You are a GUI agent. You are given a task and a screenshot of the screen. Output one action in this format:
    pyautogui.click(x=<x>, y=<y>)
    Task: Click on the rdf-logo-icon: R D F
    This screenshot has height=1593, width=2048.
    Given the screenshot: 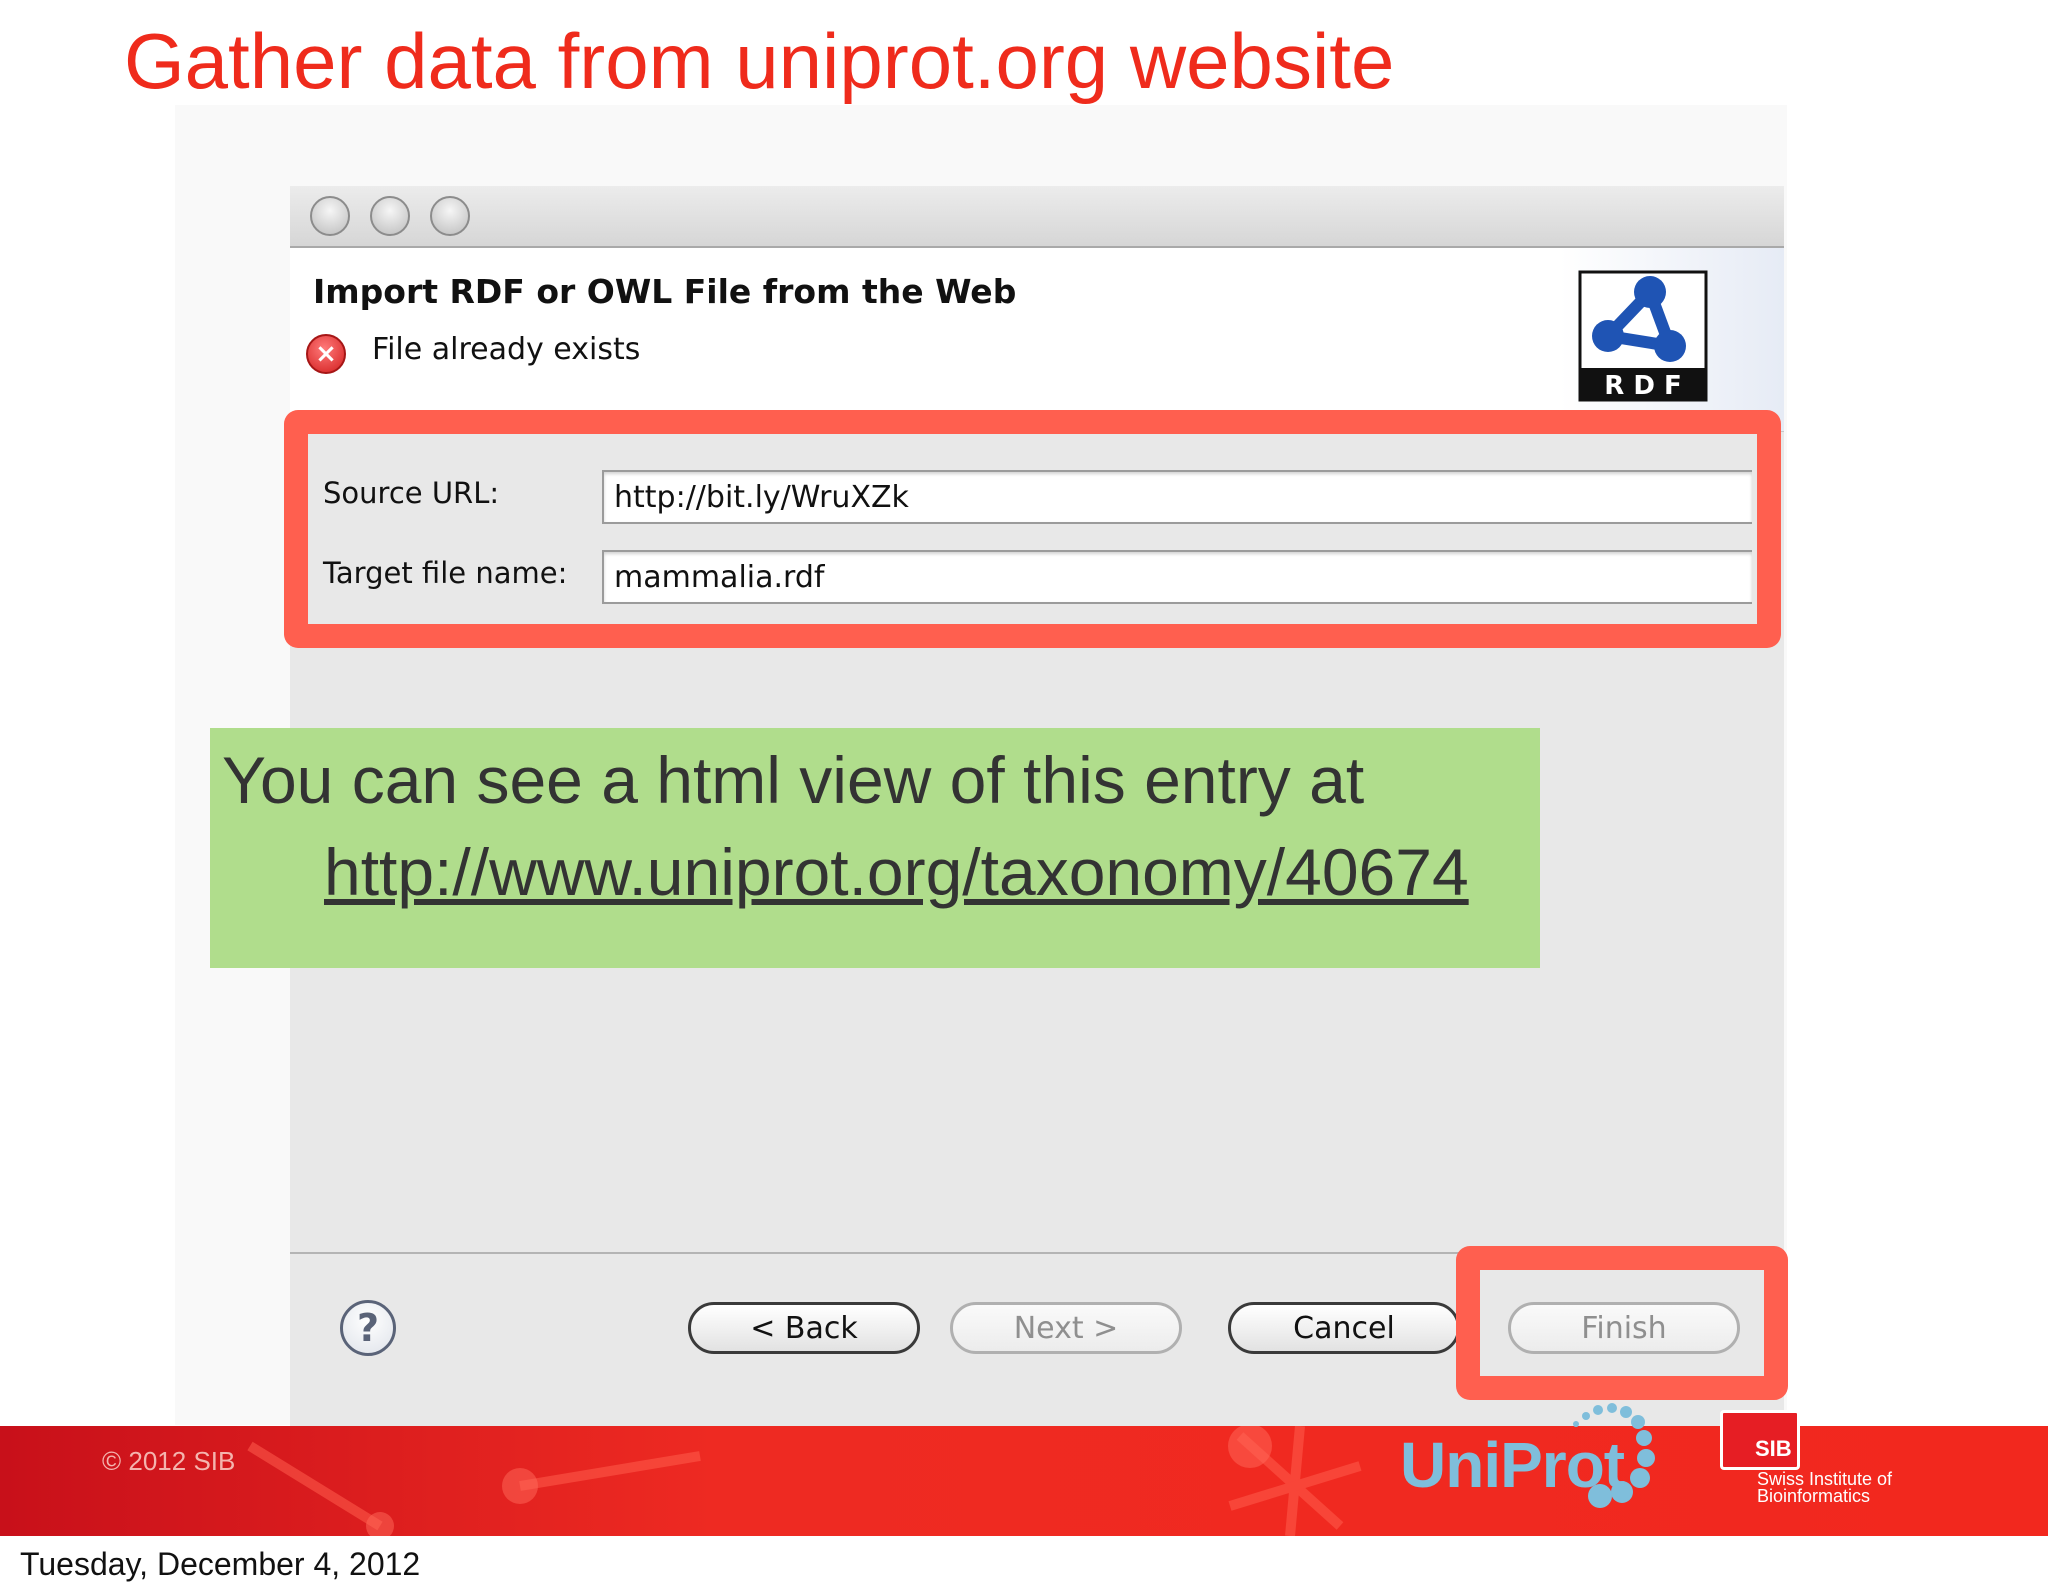 What is the action you would take?
    pyautogui.click(x=1643, y=336)
    